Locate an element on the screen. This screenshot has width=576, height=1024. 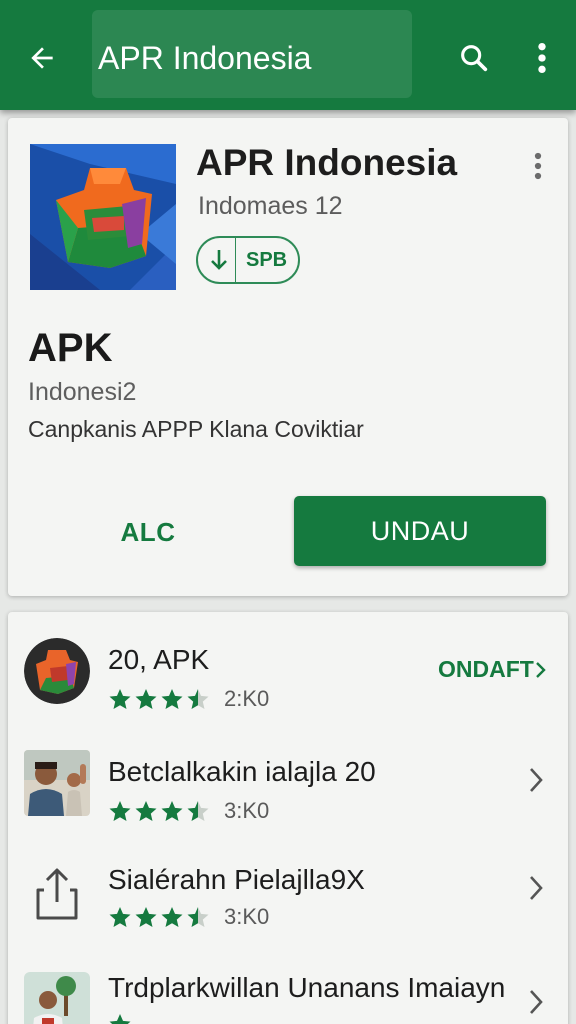
arrow-back-icon is located at coordinates (42, 58).